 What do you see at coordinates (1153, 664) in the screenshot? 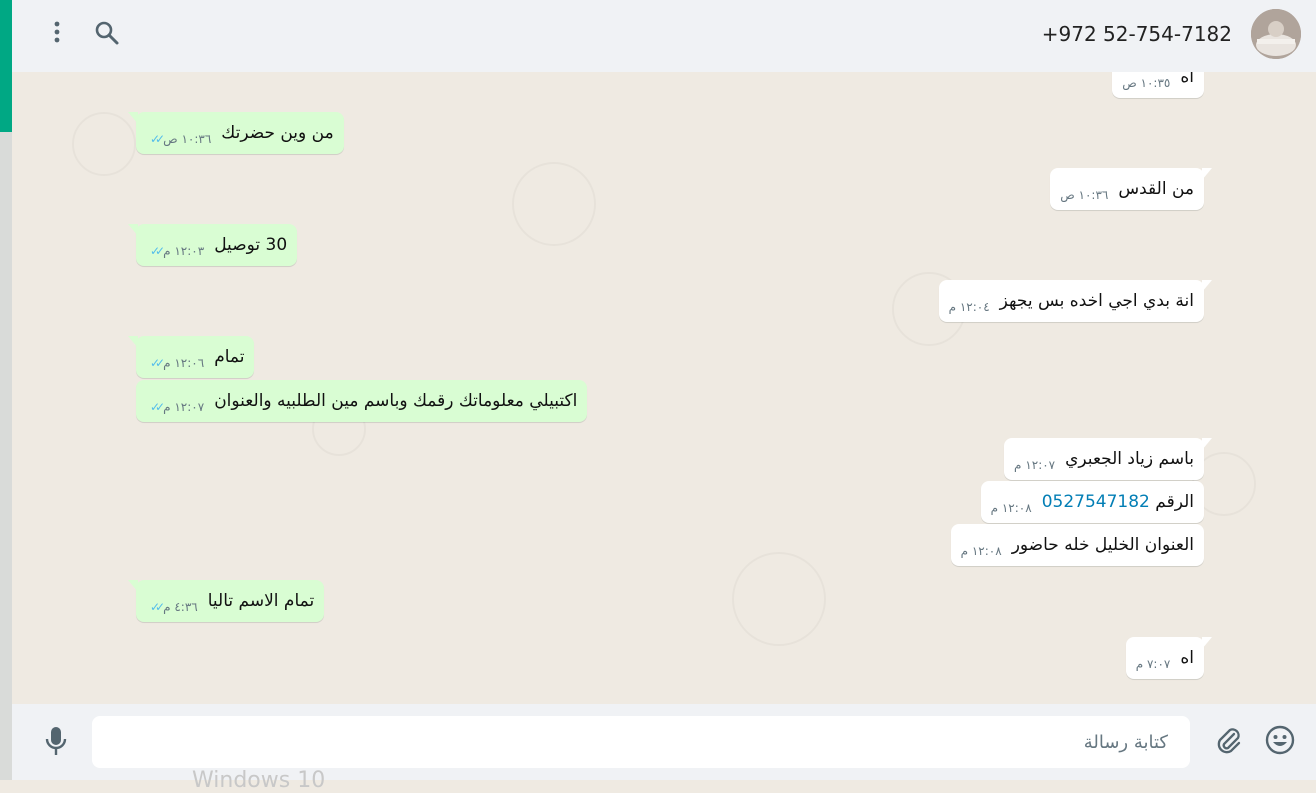
I see `message-time: ٧:٠٧ م` at bounding box center [1153, 664].